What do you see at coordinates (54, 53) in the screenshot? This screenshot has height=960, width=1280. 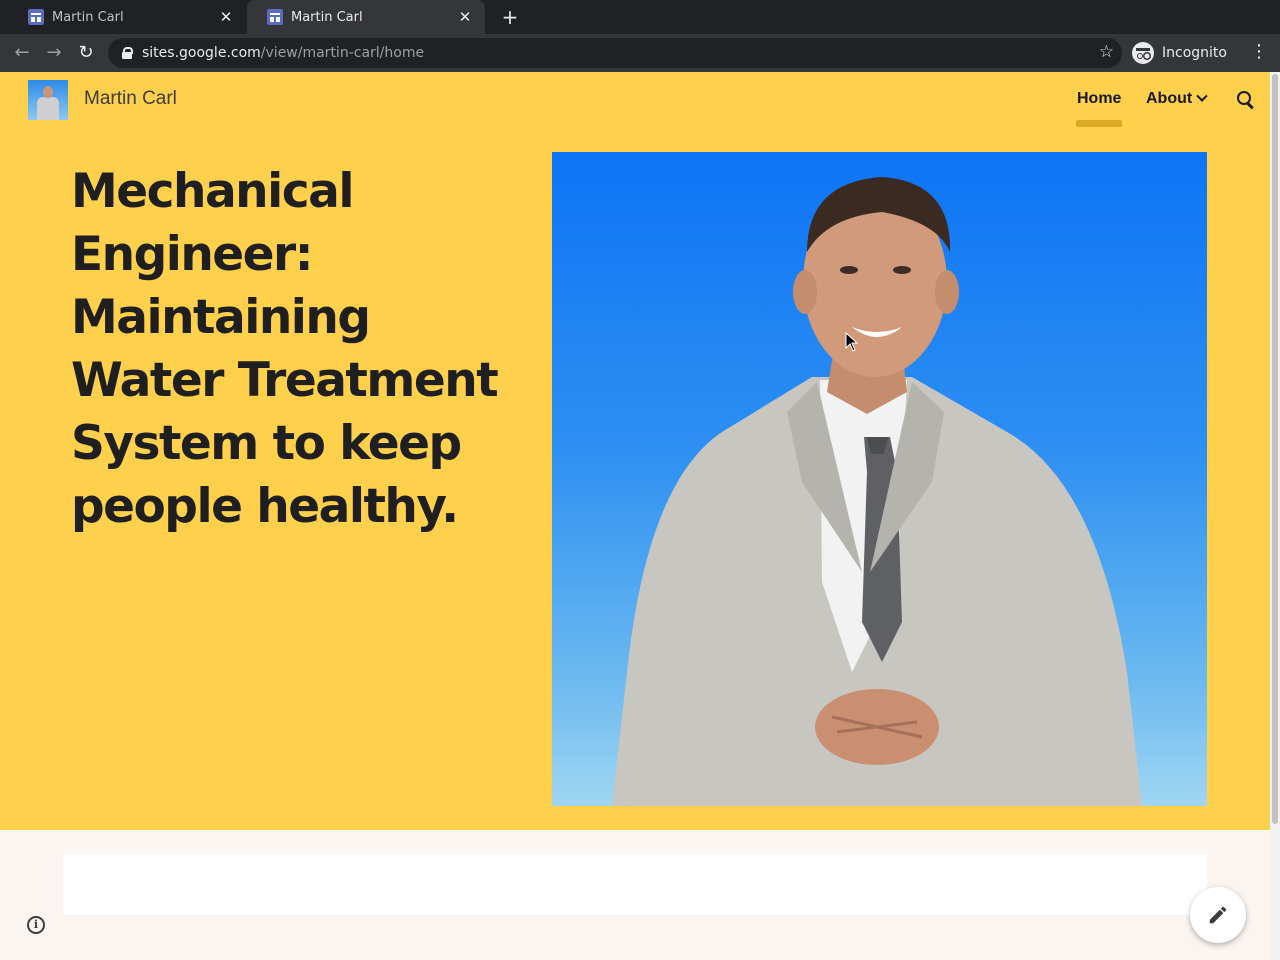 I see `forward-arrow-icon: →` at bounding box center [54, 53].